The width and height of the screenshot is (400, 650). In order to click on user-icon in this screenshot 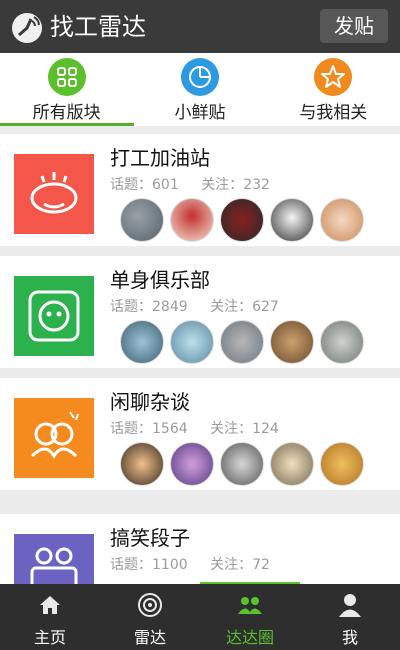, I will do `click(350, 605)`.